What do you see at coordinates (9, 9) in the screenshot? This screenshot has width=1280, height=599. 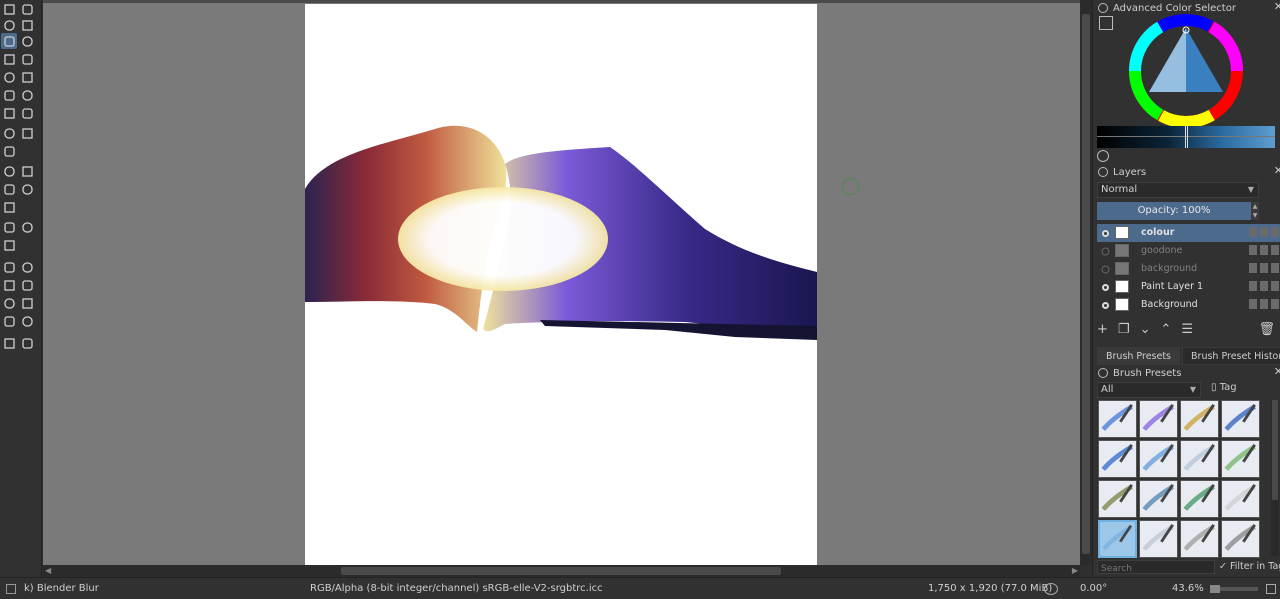 I see `select-shapes-tool-icon` at bounding box center [9, 9].